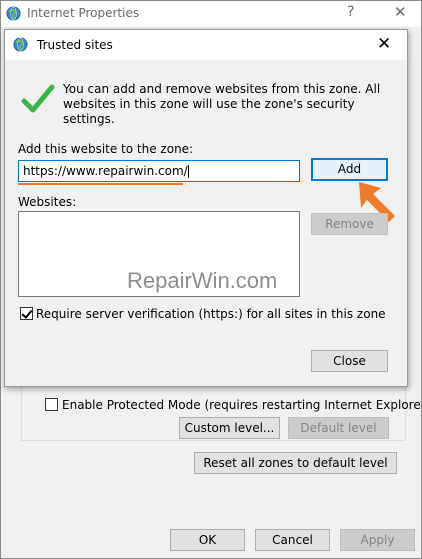 Image resolution: width=422 pixels, height=559 pixels. Describe the element at coordinates (207, 540) in the screenshot. I see `ok-button: OK` at that location.